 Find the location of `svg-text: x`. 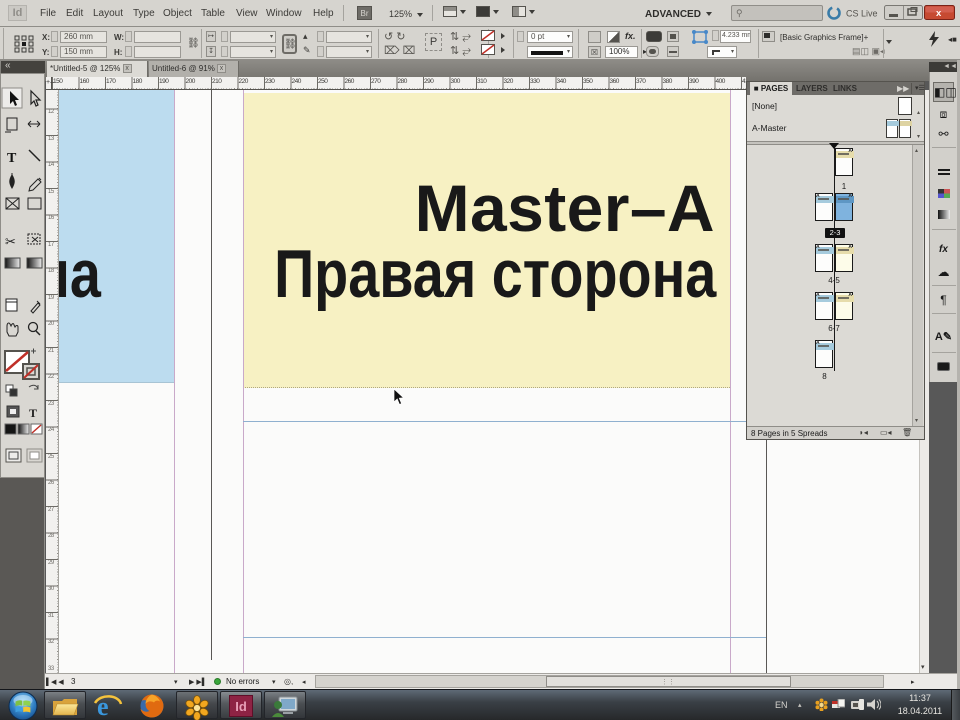

svg-text: x is located at coordinates (939, 13).